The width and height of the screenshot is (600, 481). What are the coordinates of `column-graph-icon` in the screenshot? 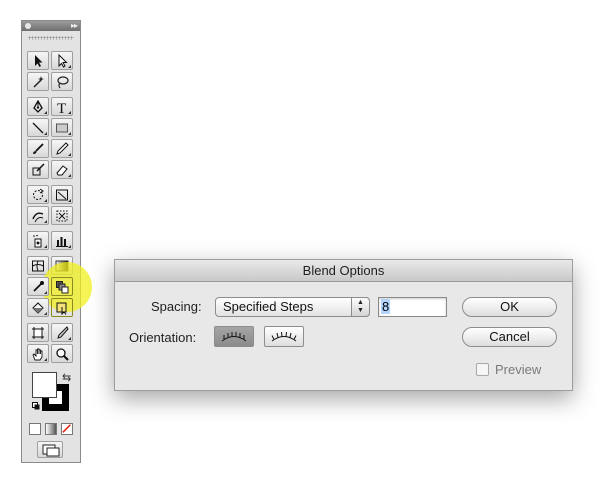 It's located at (62, 241).